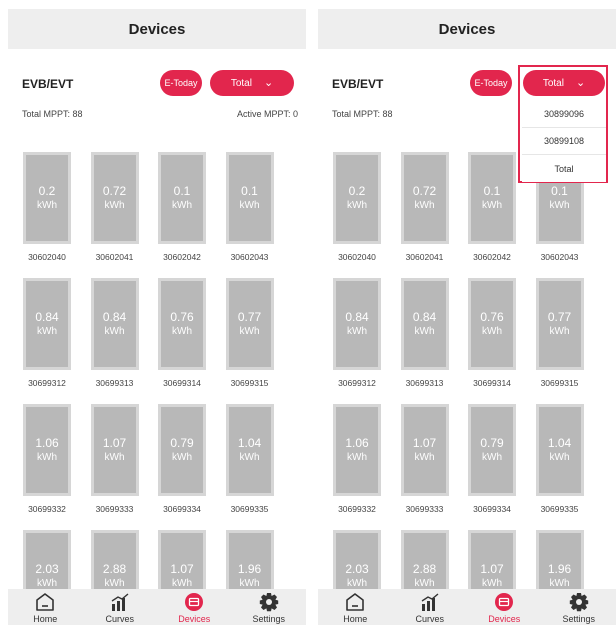 The height and width of the screenshot is (625, 616). Describe the element at coordinates (467, 29) in the screenshot. I see `app-header: Devices` at that location.